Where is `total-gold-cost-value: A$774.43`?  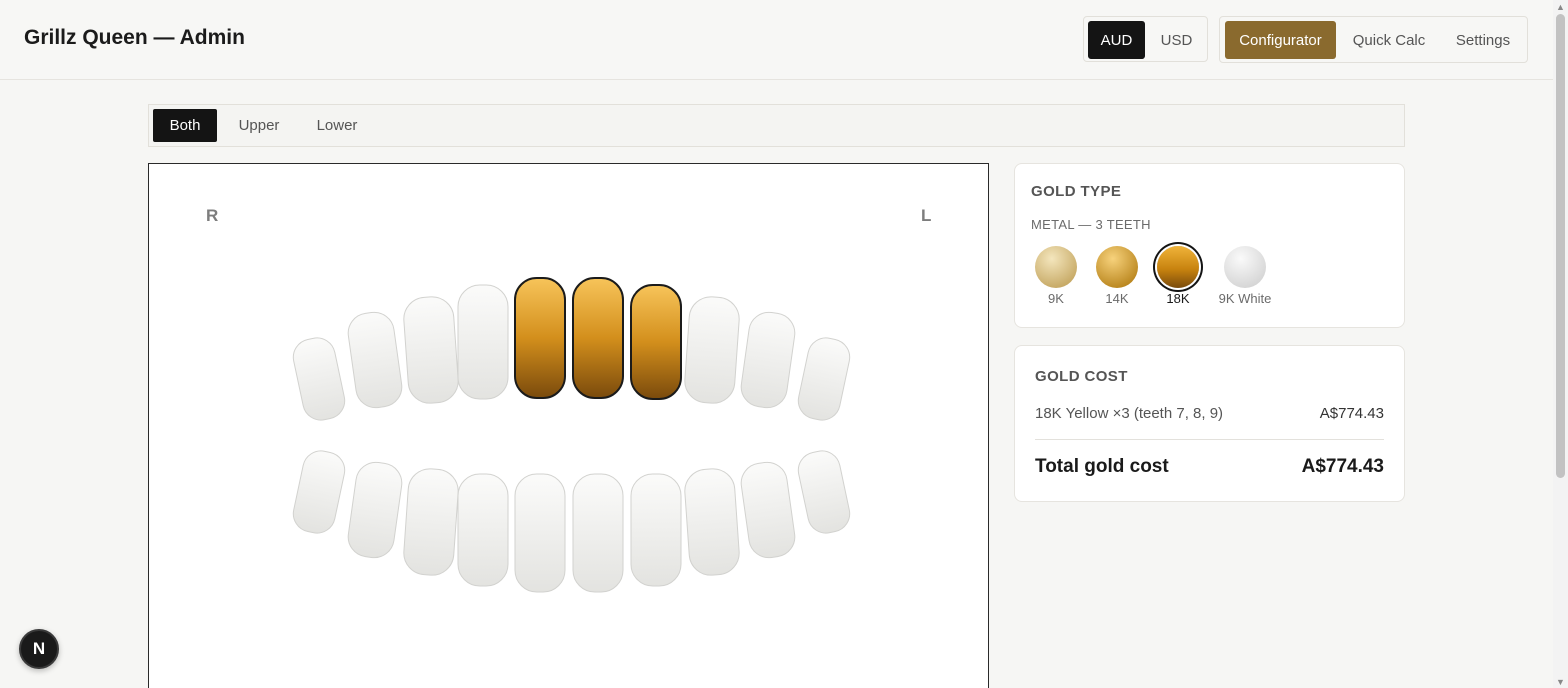 total-gold-cost-value: A$774.43 is located at coordinates (1342, 466).